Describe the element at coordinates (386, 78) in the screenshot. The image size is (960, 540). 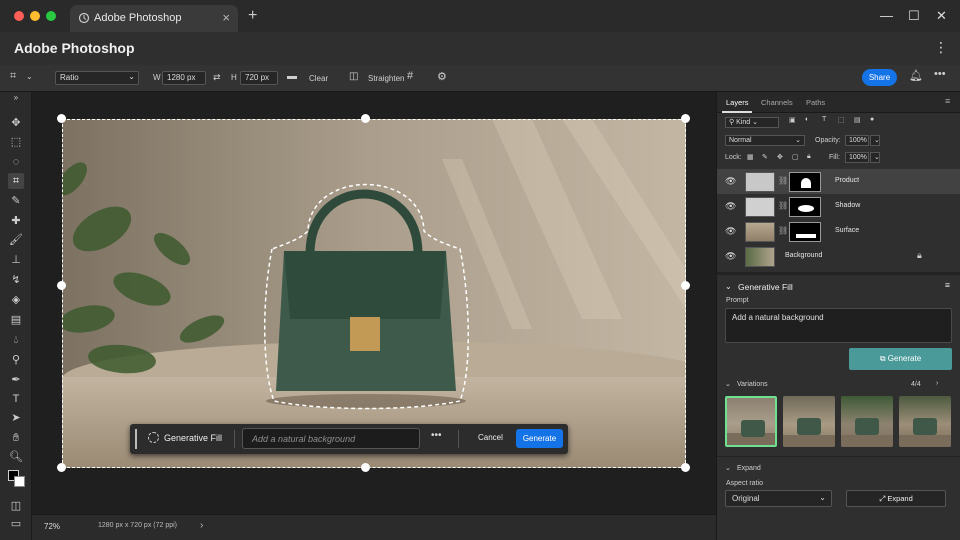
I see `straighten-button: Straighten` at that location.